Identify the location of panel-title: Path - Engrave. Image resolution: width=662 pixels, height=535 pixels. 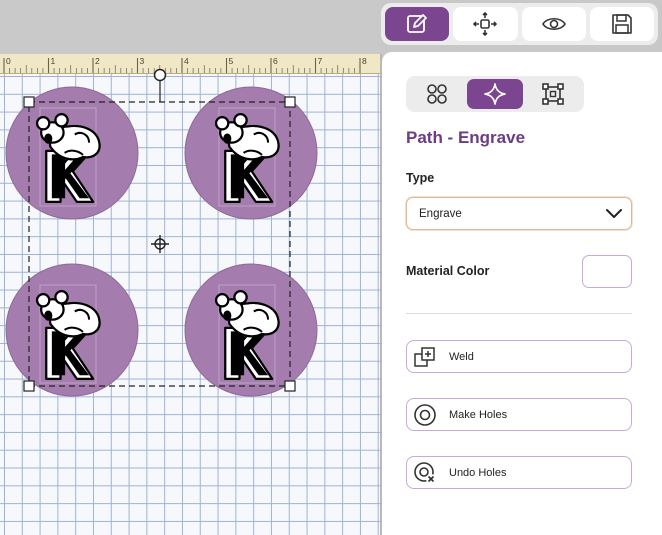
(466, 137).